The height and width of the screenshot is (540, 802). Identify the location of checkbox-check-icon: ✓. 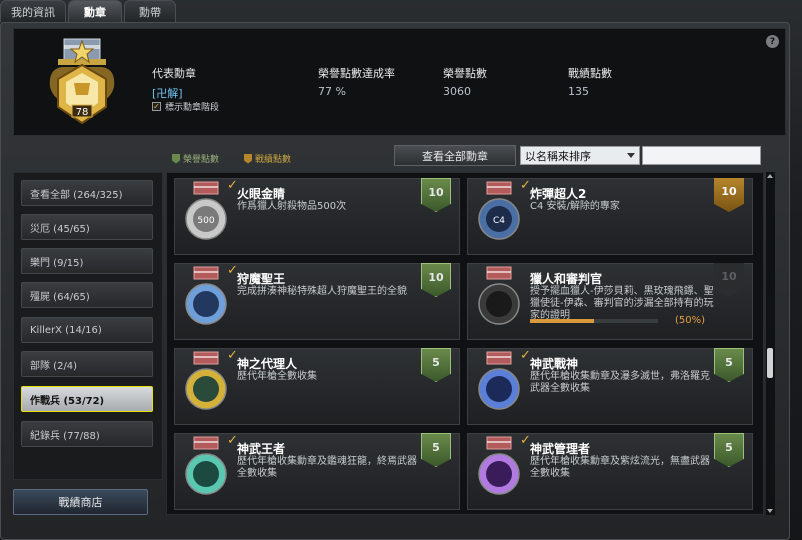
(156, 106).